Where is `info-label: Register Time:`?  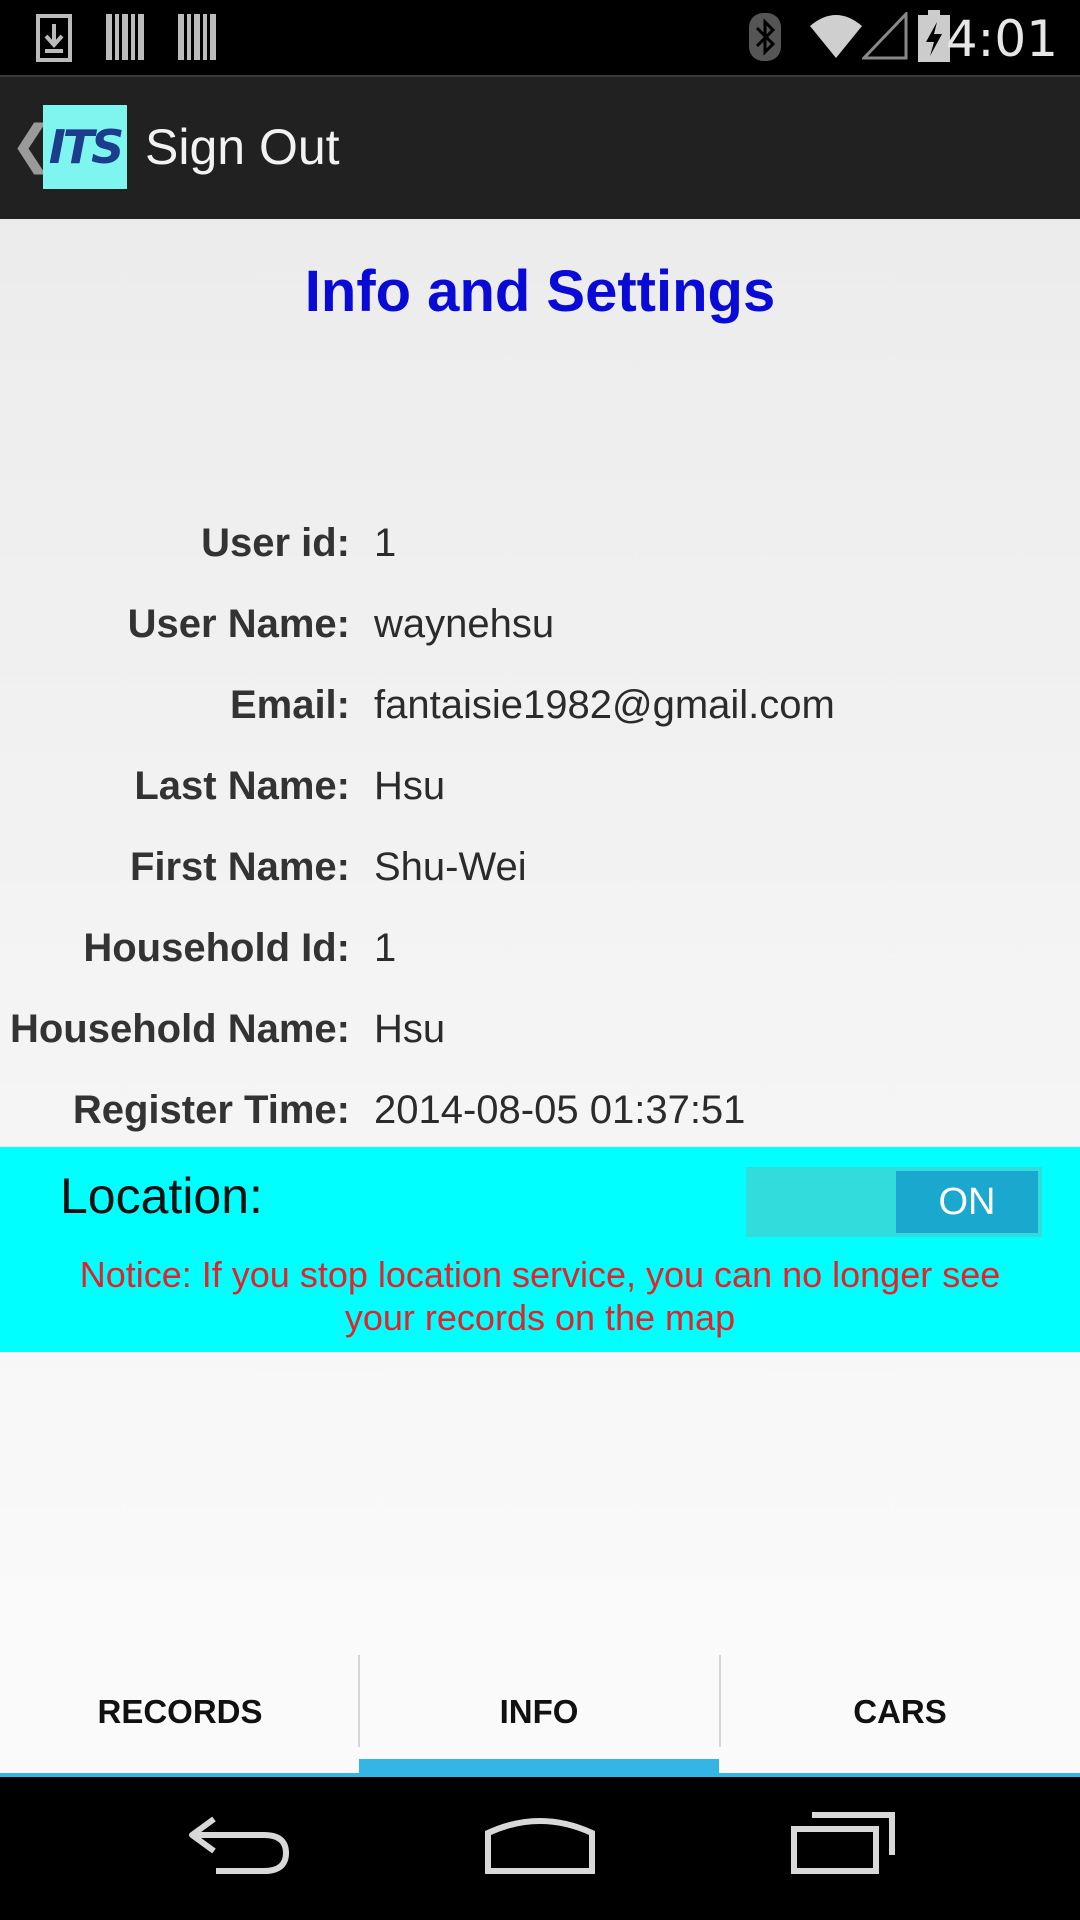
info-label: Register Time: is located at coordinates (211, 1110).